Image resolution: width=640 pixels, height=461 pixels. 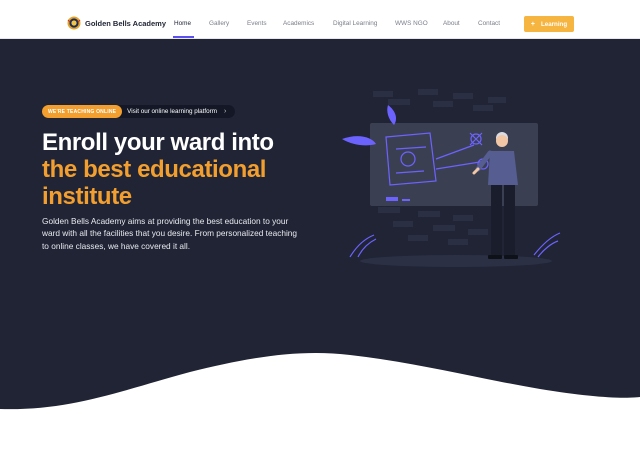 I want to click on nav-item-wws-ngo: WWS NGO, so click(x=411, y=23).